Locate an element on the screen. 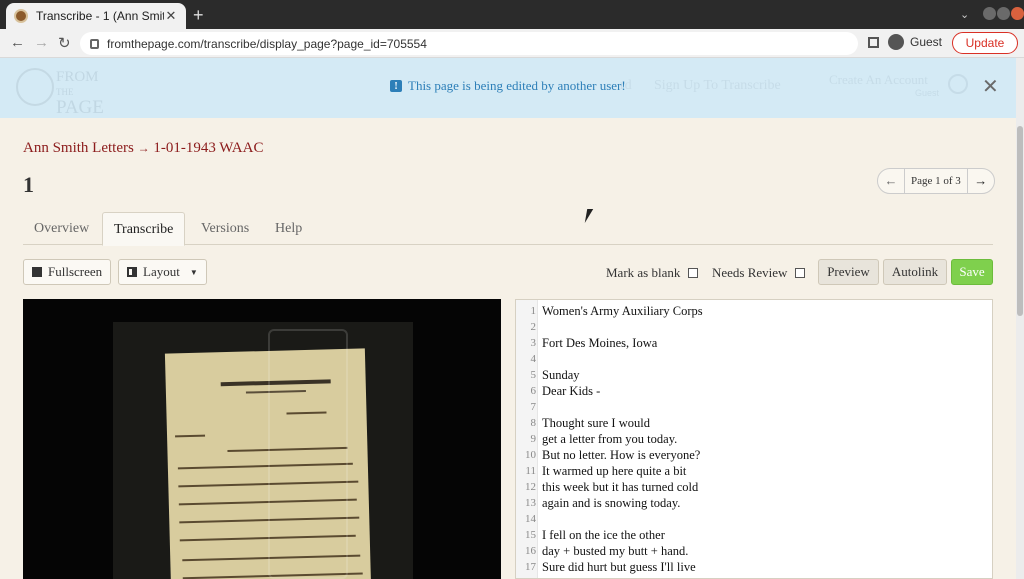  tab-transcribe: Transcribe is located at coordinates (144, 229).